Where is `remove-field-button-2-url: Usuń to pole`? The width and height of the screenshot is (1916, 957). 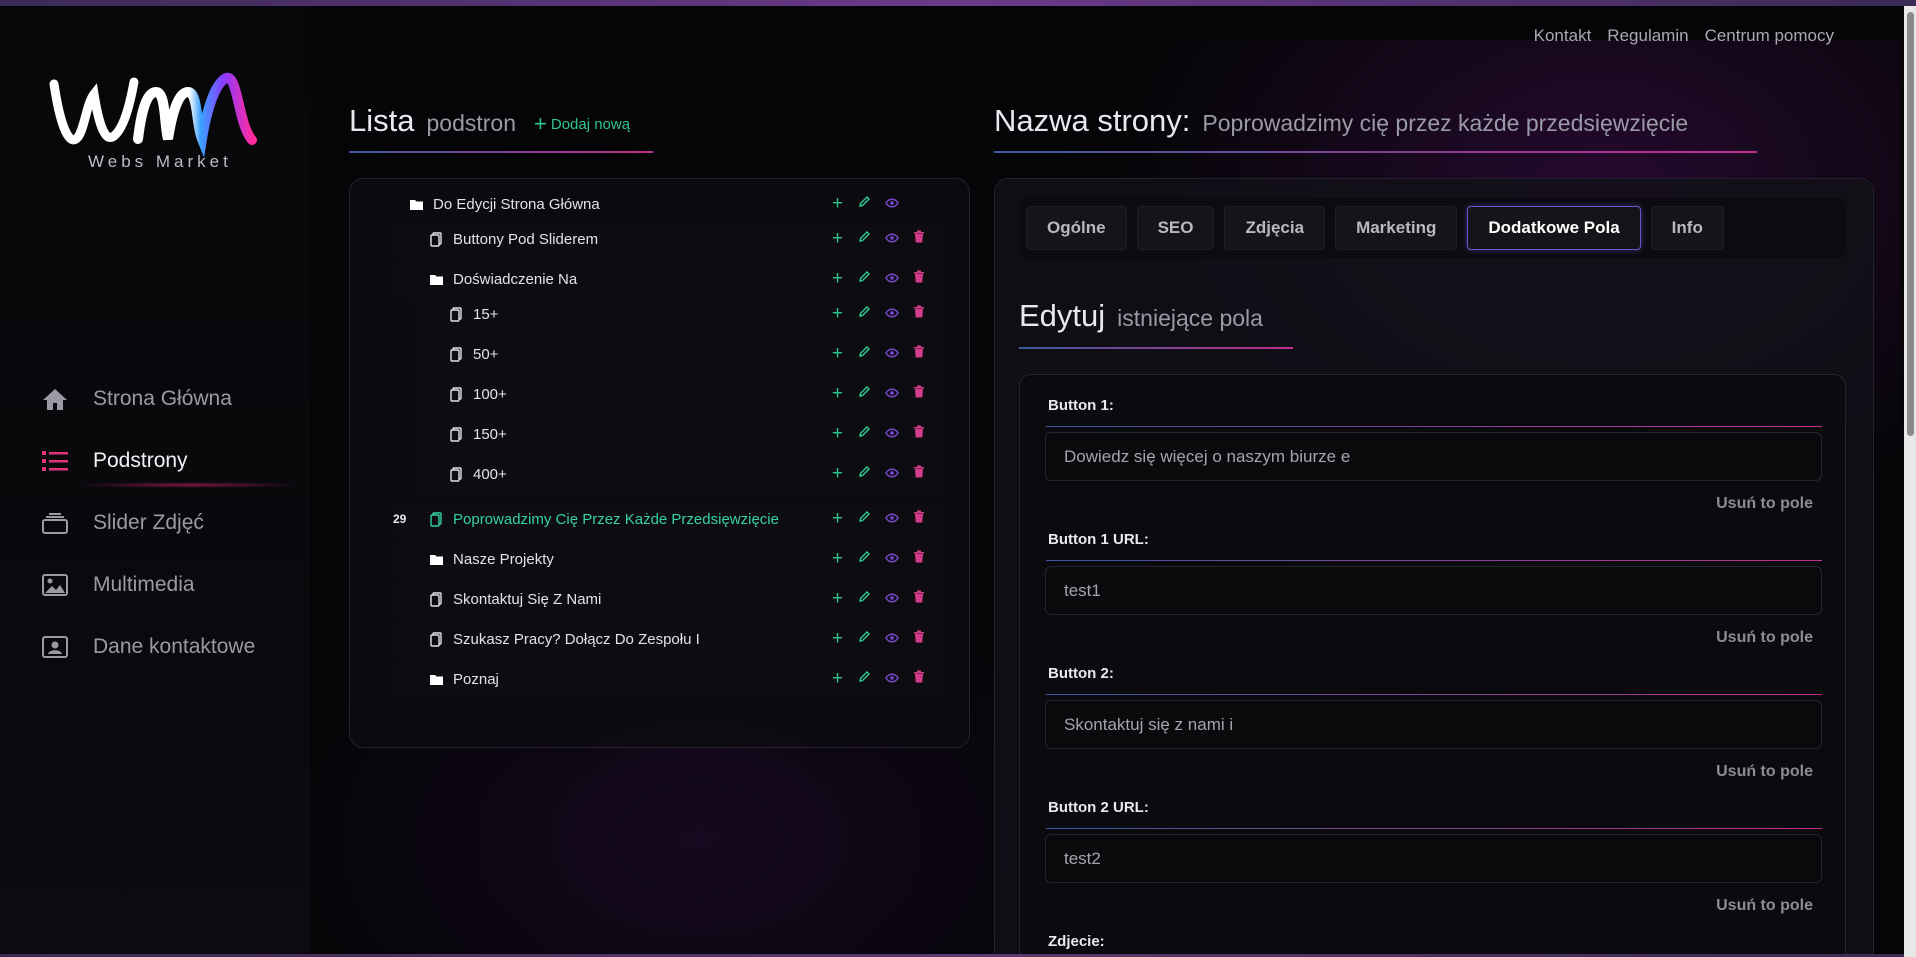 remove-field-button-2-url: Usuń to pole is located at coordinates (1764, 906).